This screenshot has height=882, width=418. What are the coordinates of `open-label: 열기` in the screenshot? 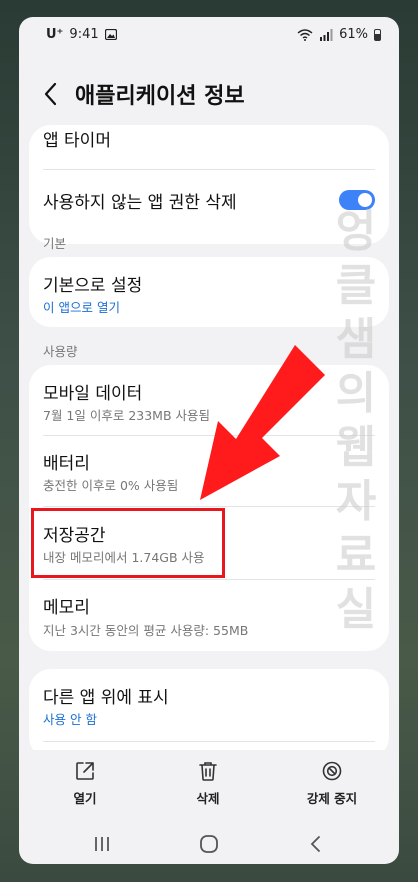 It's located at (85, 798).